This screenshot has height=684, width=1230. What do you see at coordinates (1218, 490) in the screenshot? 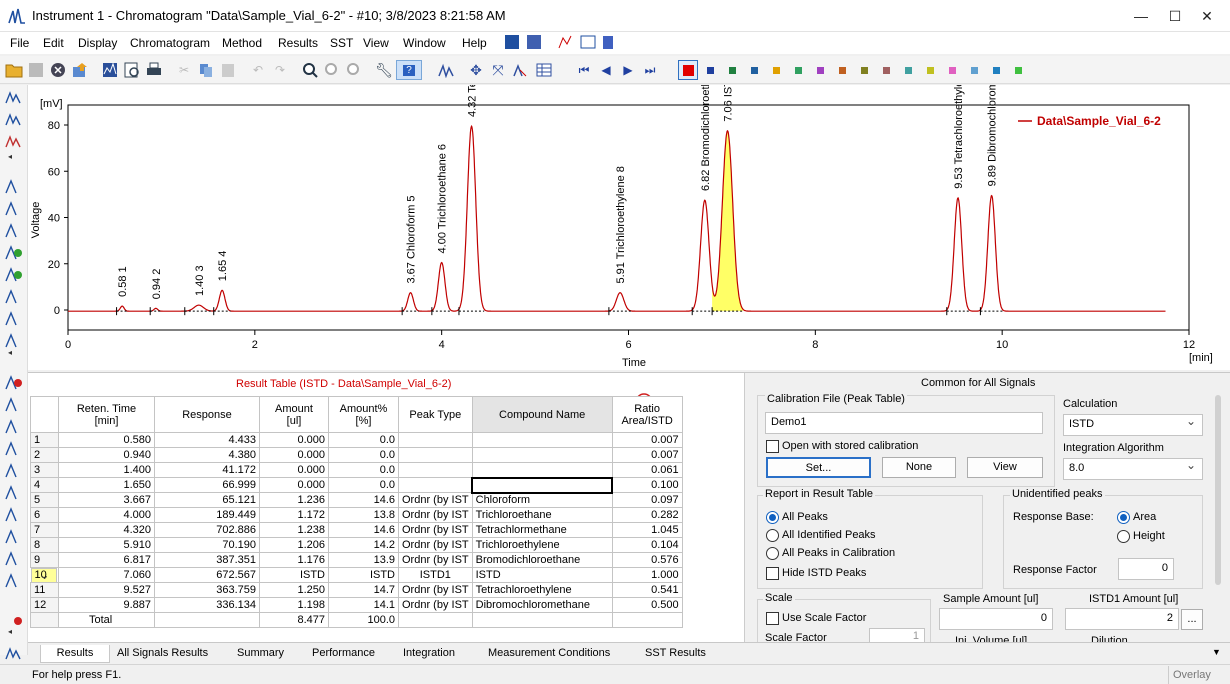
I see `panel-scrollbar` at bounding box center [1218, 490].